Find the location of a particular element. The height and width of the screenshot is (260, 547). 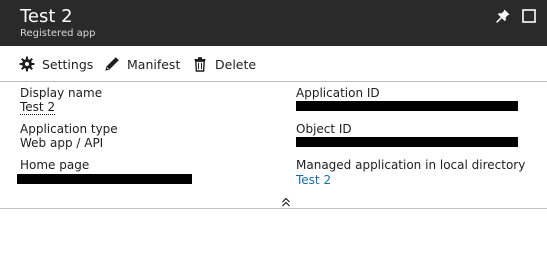

object-id-label: Object ID is located at coordinates (324, 129).